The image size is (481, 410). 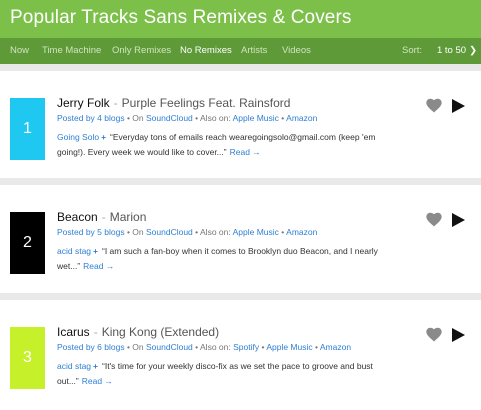 What do you see at coordinates (206, 103) in the screenshot?
I see `song-title: Purple Feelings Feat. Rainsford` at bounding box center [206, 103].